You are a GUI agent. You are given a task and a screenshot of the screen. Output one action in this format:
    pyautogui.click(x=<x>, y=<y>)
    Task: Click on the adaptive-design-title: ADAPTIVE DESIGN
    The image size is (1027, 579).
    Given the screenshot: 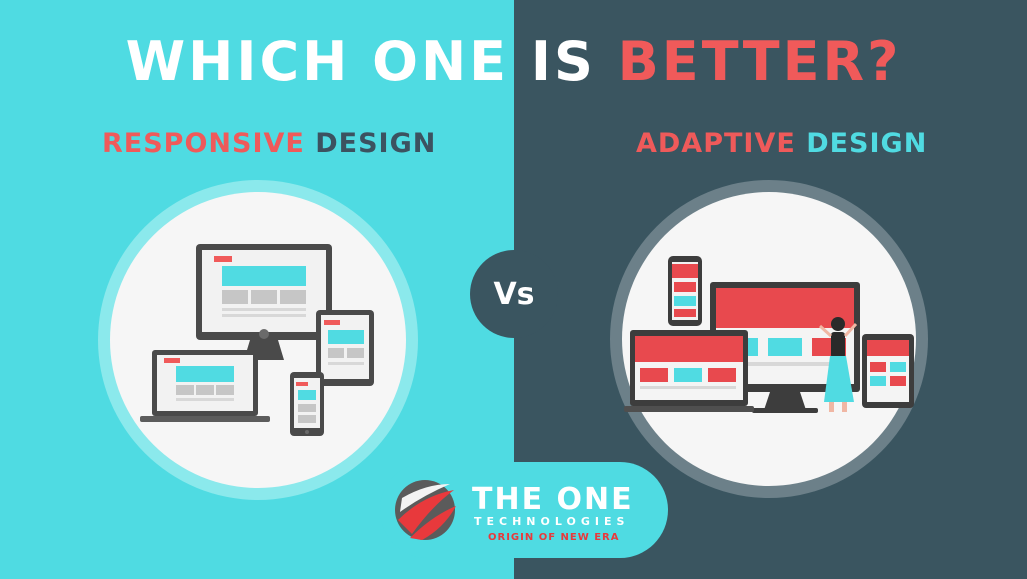 What is the action you would take?
    pyautogui.click(x=781, y=143)
    